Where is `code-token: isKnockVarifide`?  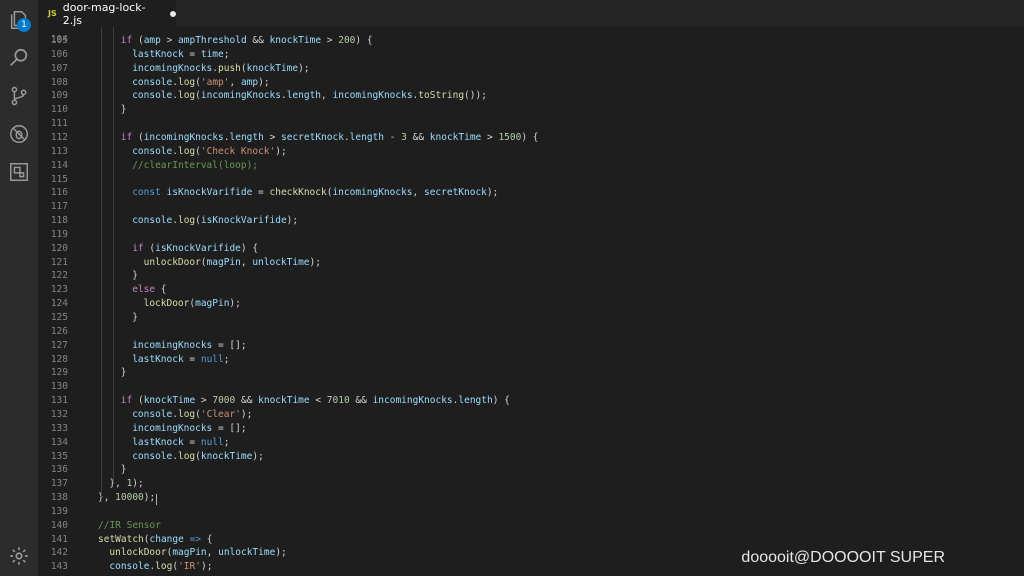 code-token: isKnockVarifide is located at coordinates (209, 193).